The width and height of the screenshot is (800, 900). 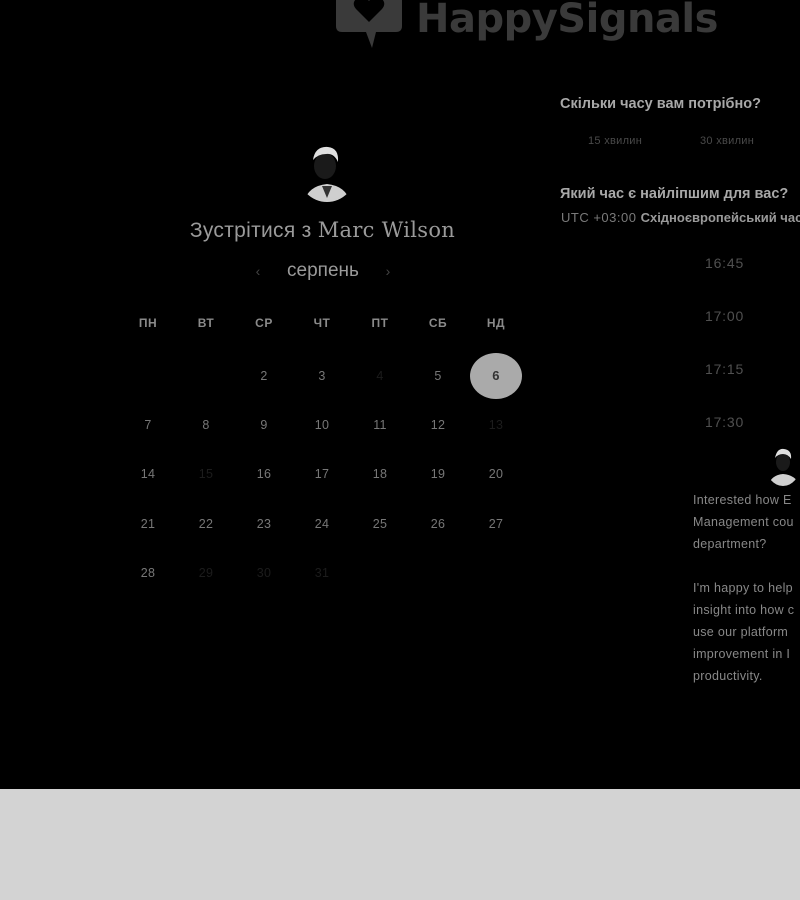 What do you see at coordinates (724, 369) in the screenshot?
I see `time-slot: 17:15` at bounding box center [724, 369].